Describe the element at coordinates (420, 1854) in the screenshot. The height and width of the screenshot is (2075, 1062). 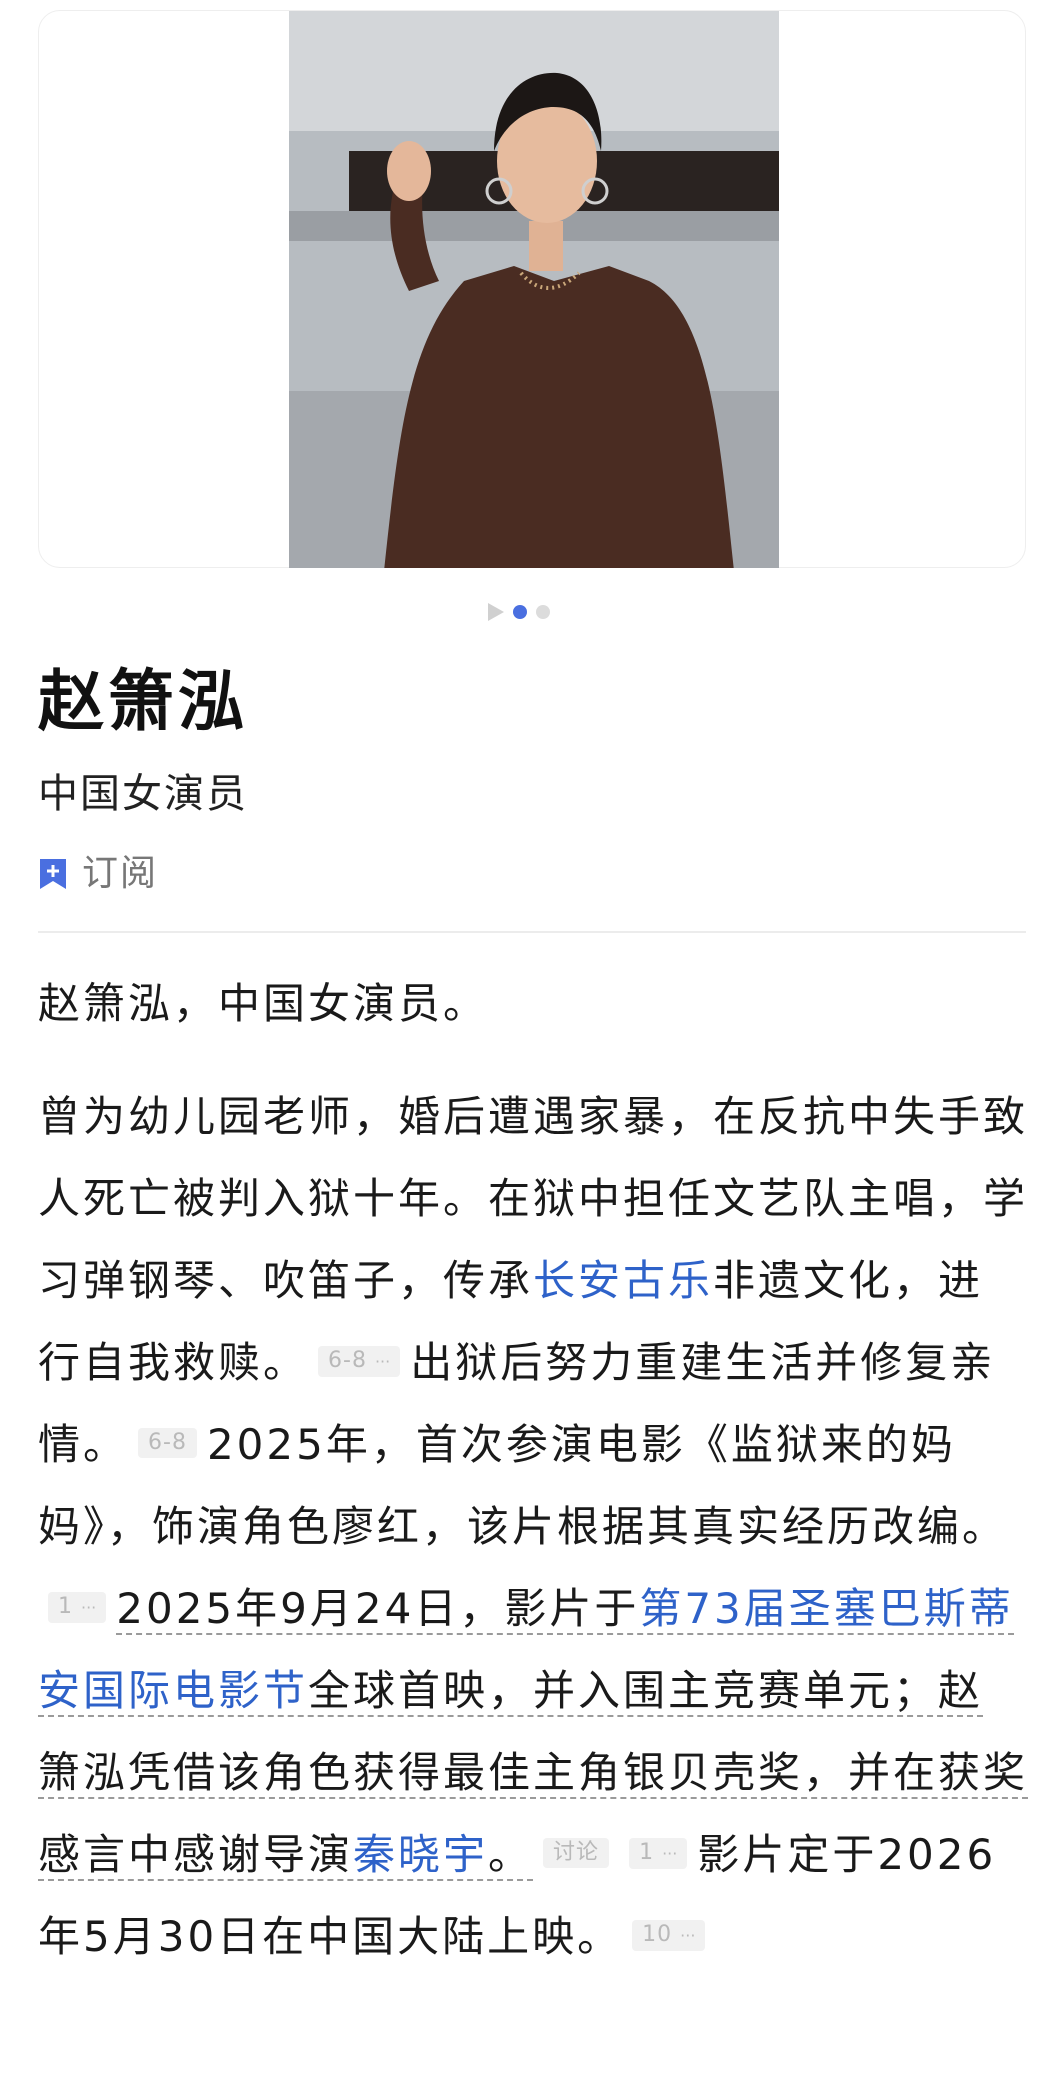
I see `link-qin-xiaoyu: 秦晓宇` at that location.